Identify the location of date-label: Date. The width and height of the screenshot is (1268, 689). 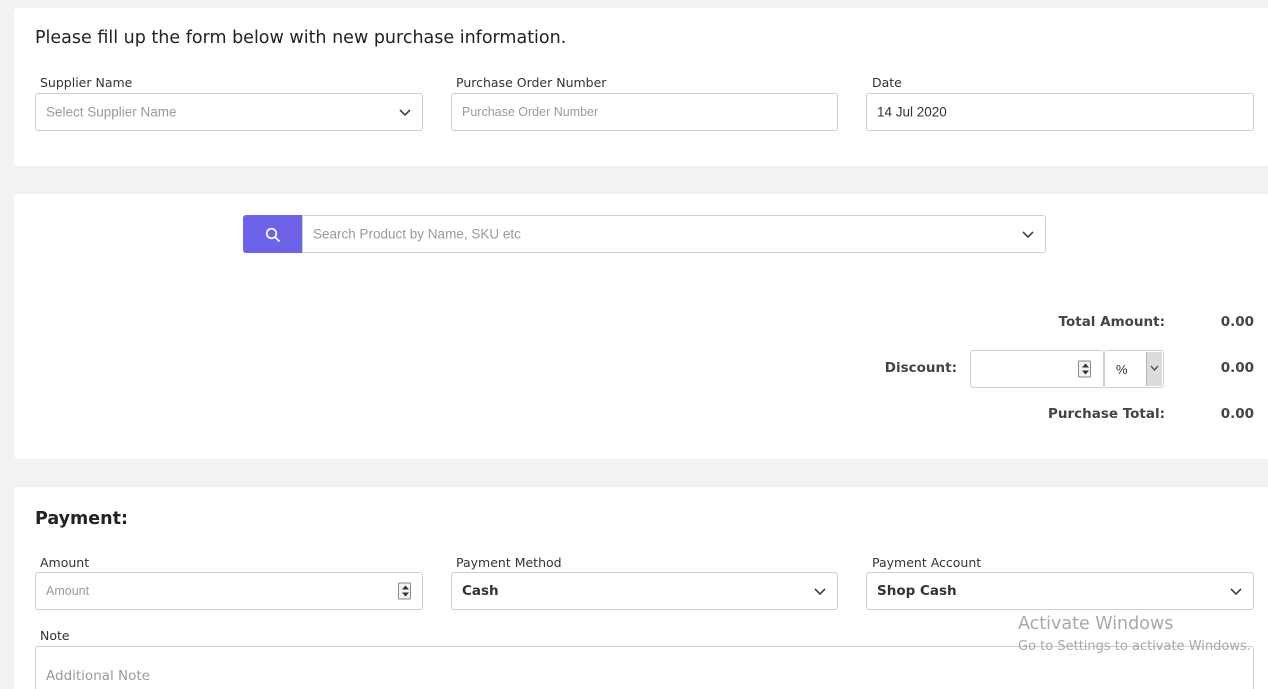
(887, 82).